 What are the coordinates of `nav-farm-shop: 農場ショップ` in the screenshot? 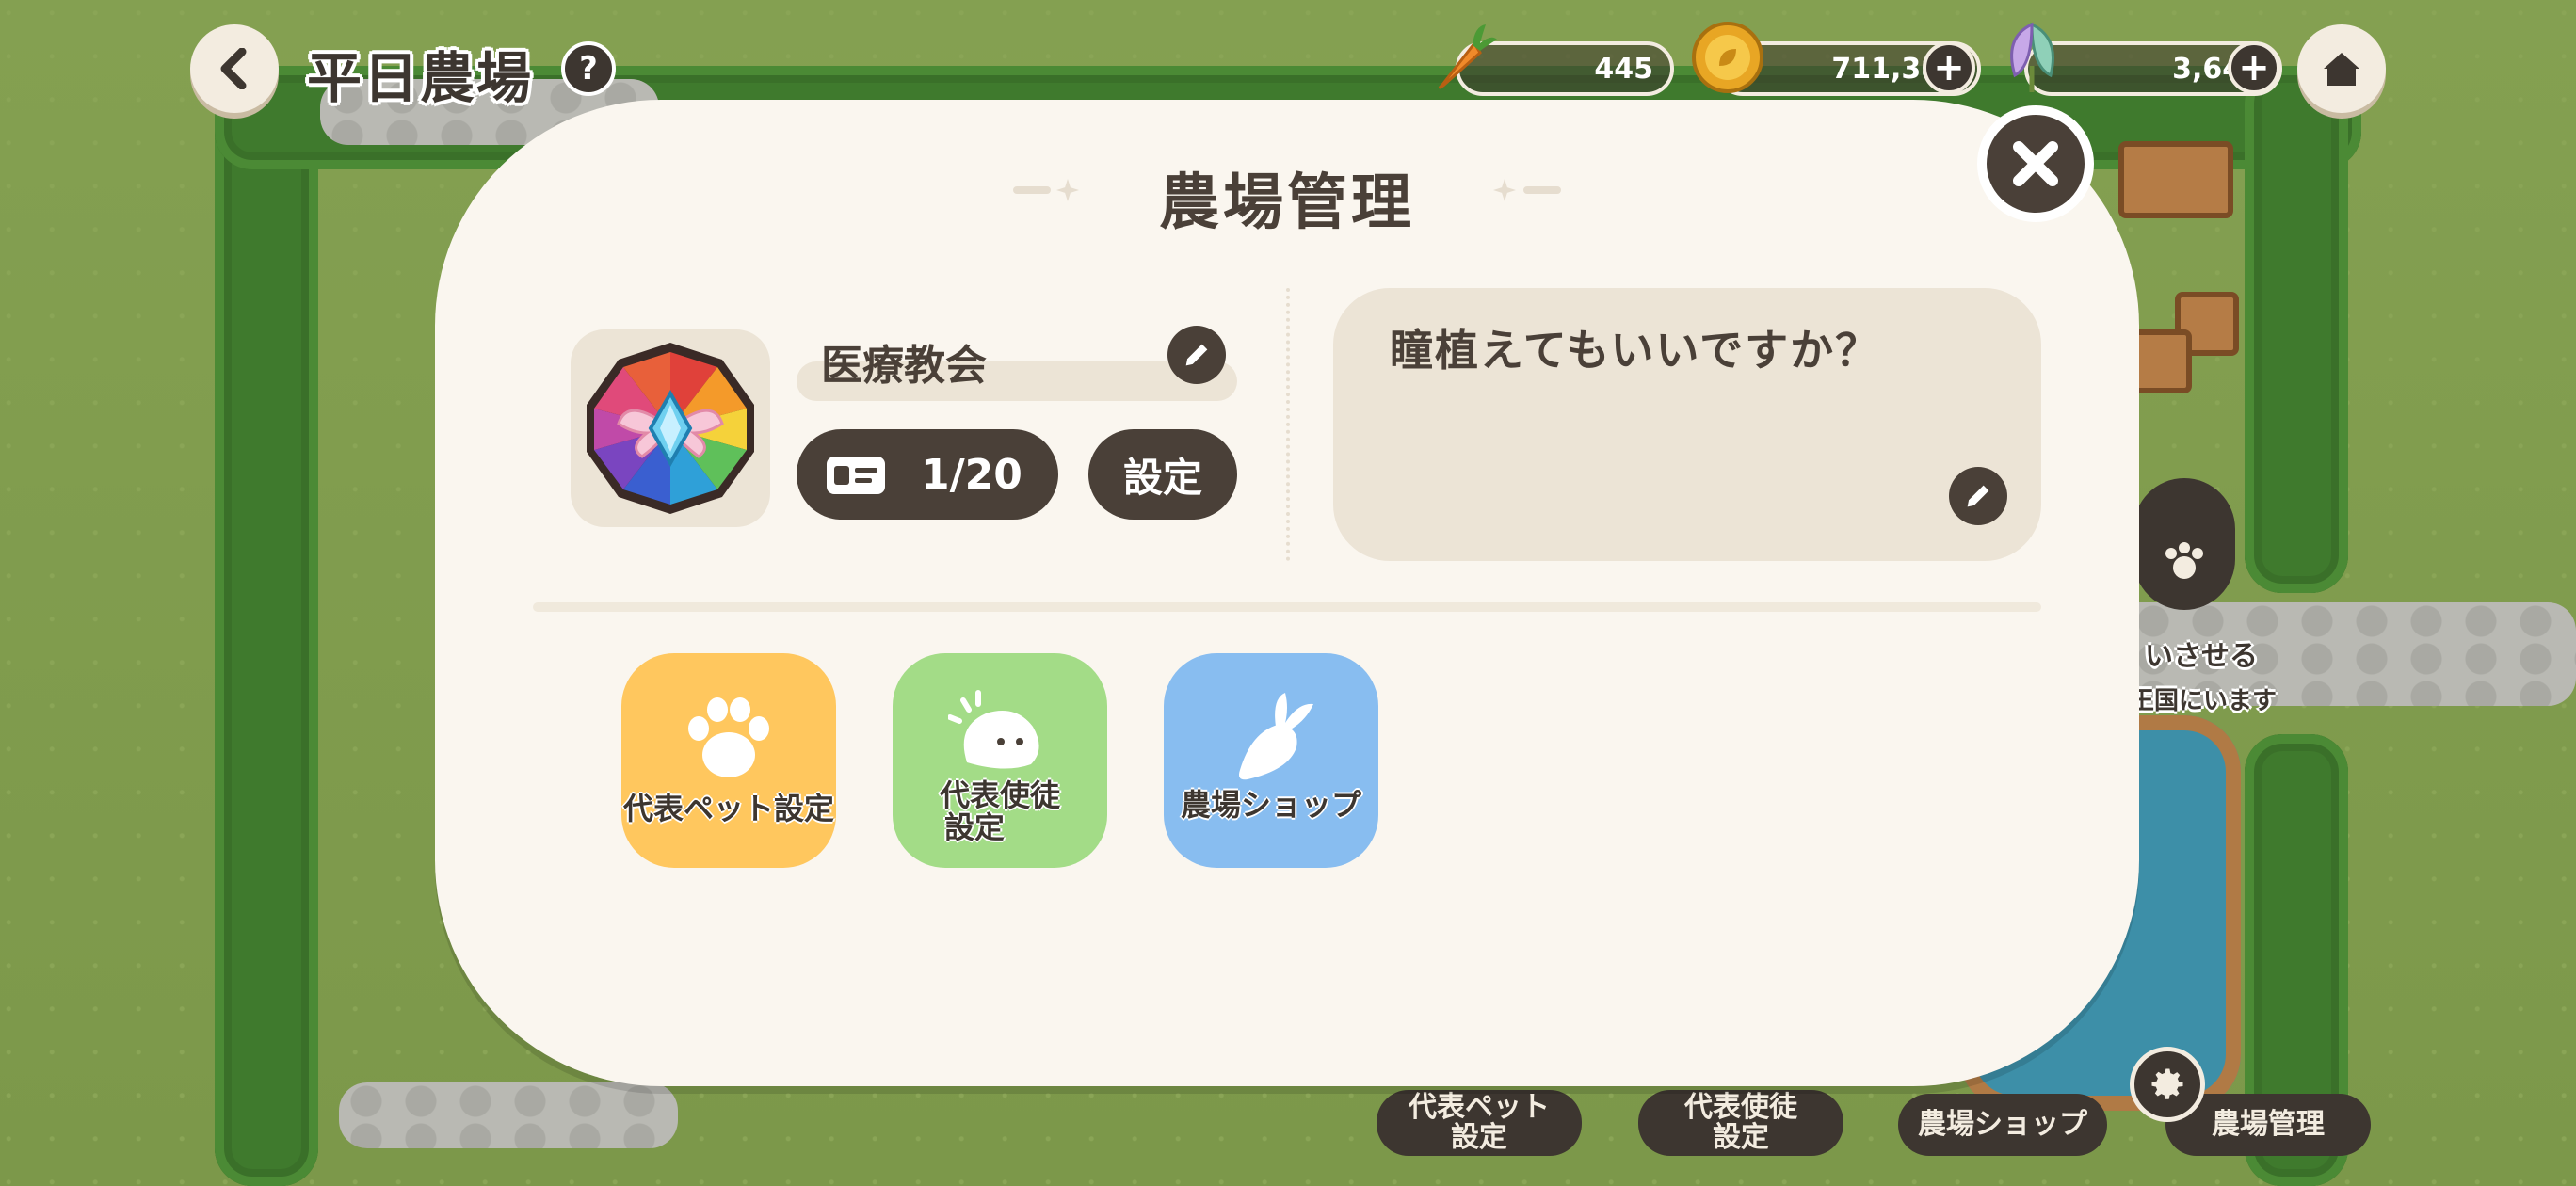 It's located at (2002, 1125).